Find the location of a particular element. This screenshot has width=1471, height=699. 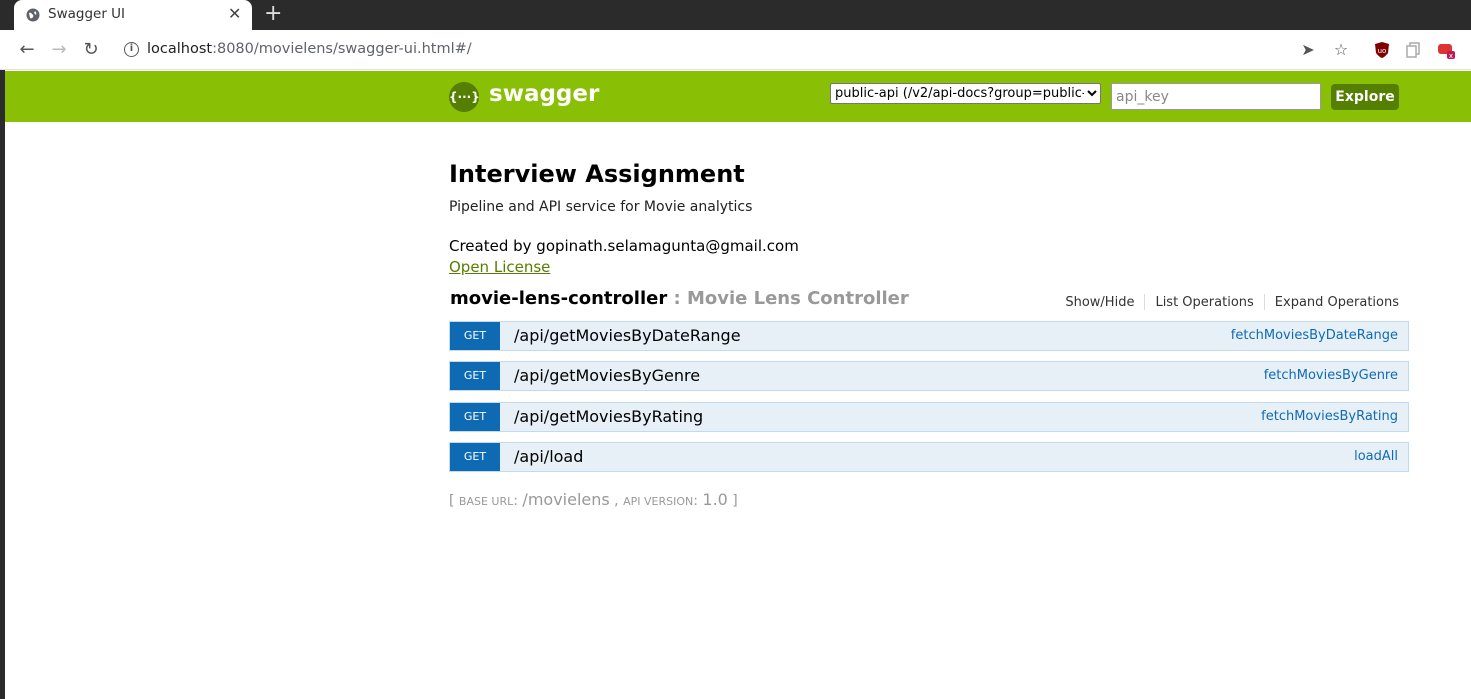

list-operations-link: List Operations is located at coordinates (1204, 302).